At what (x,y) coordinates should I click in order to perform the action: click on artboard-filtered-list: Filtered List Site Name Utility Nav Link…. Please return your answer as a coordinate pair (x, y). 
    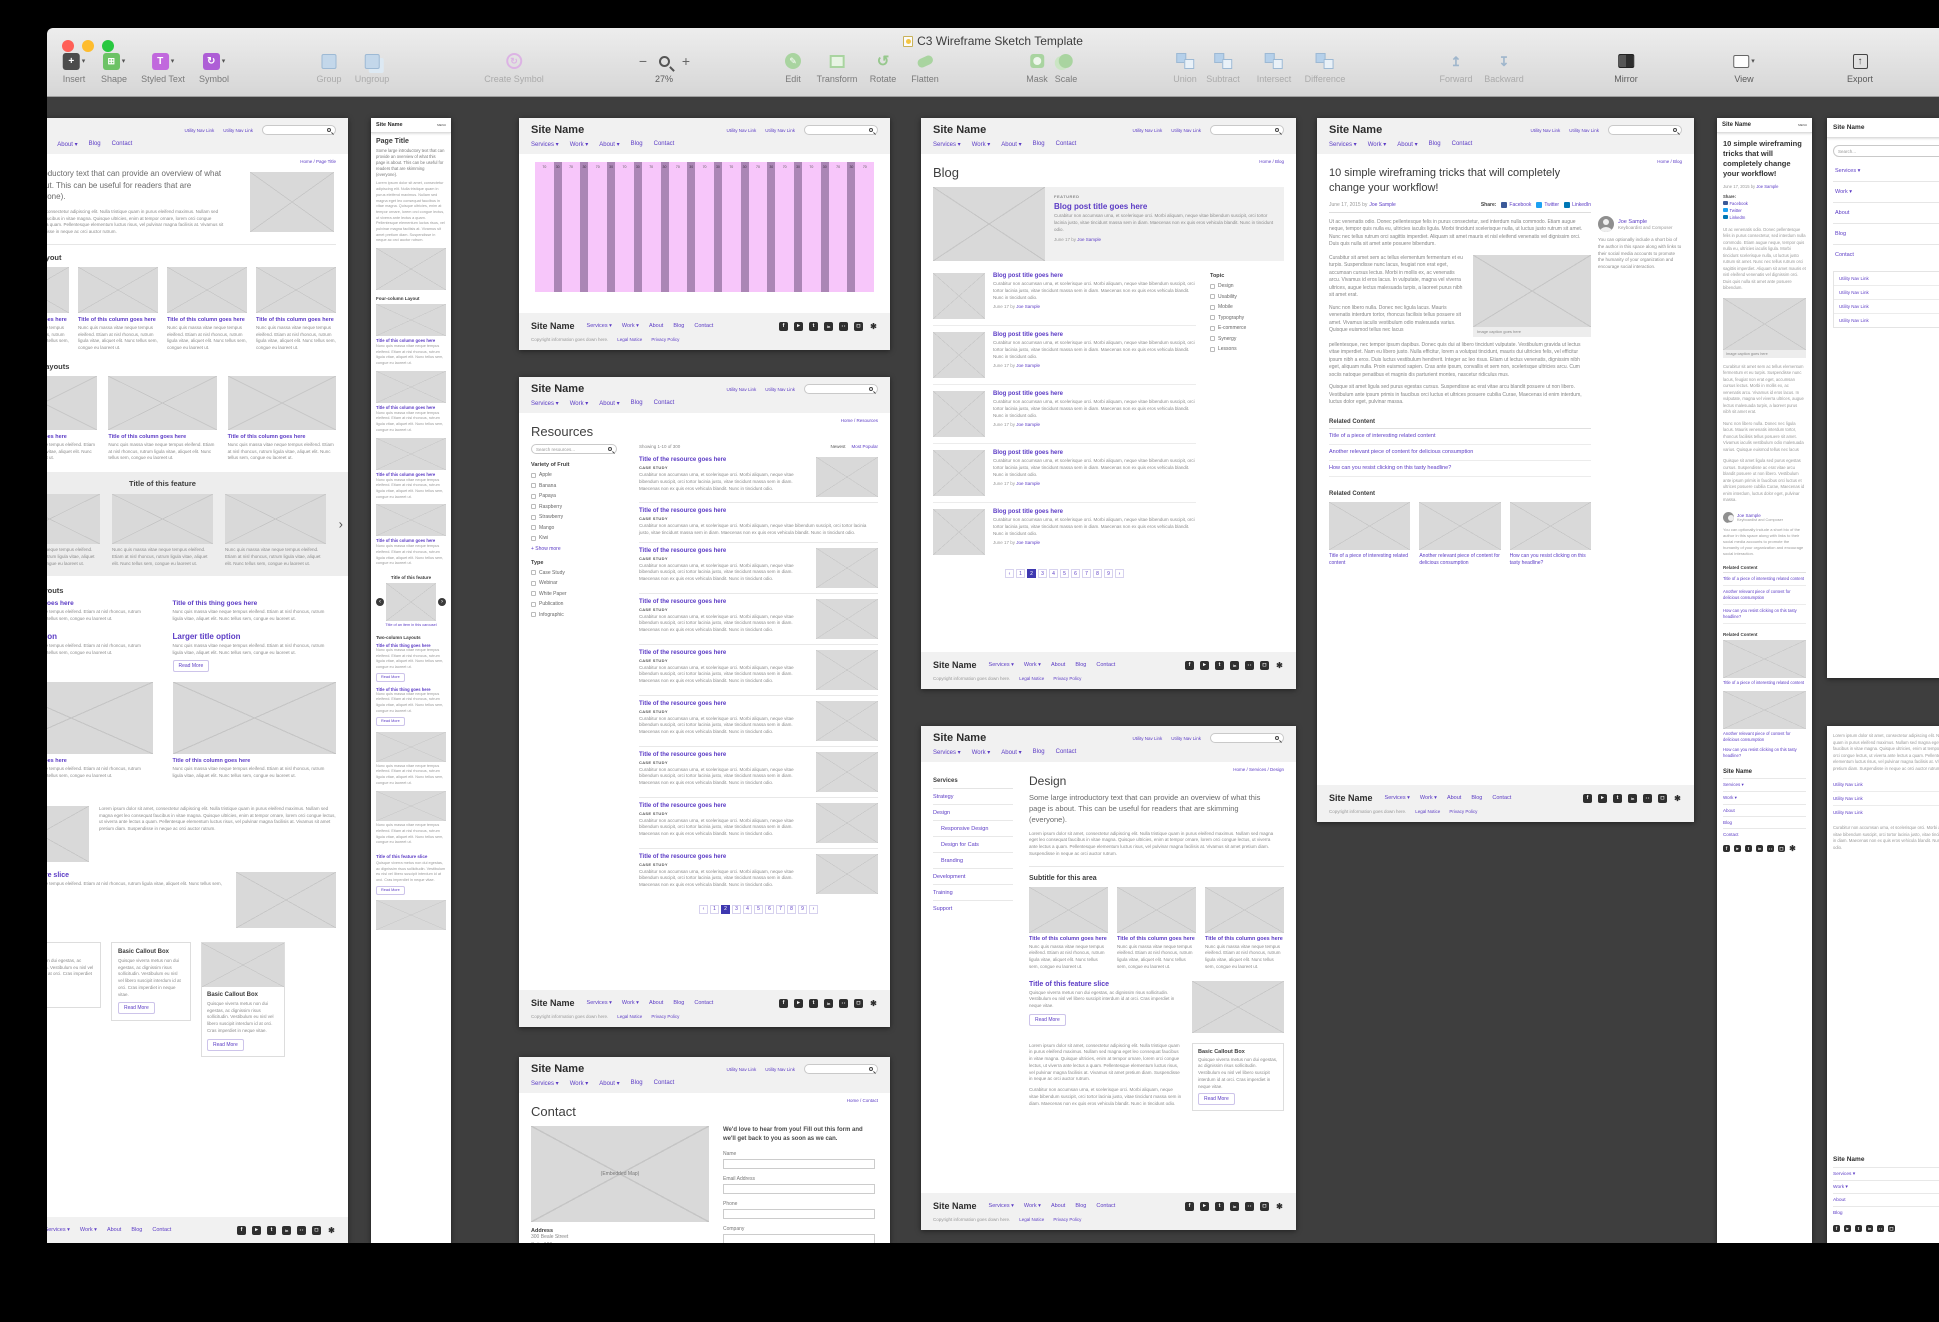
    Looking at the image, I should click on (704, 702).